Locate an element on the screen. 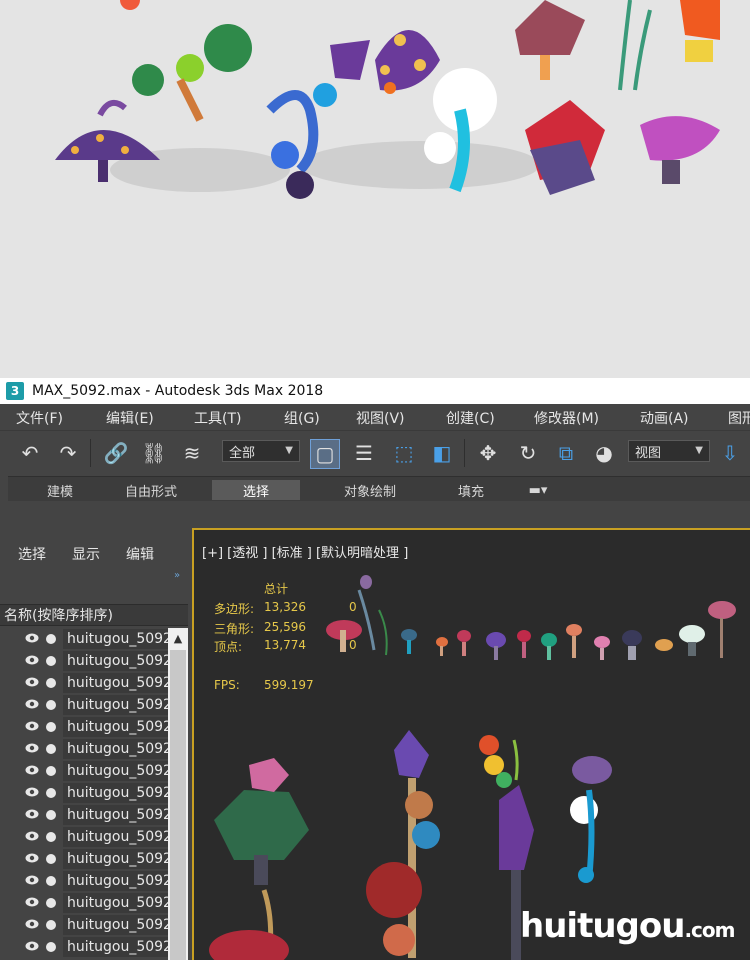 The height and width of the screenshot is (960, 750). explorer-column-header: 名称(按降序排序) is located at coordinates (94, 615).